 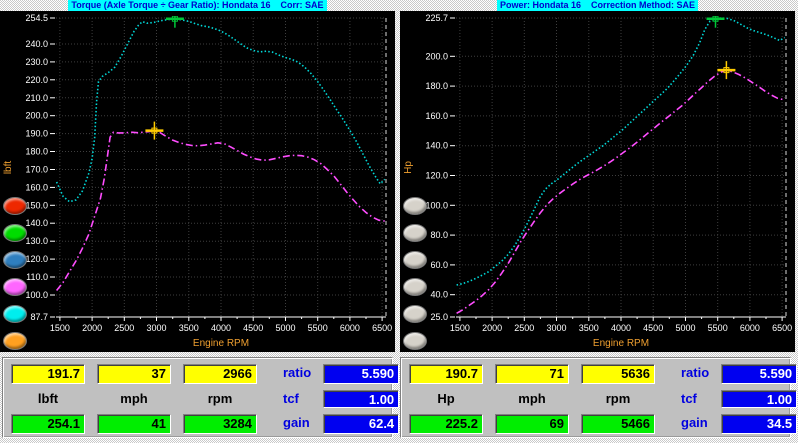 What do you see at coordinates (36, 241) in the screenshot?
I see `svg-text: 130.0` at bounding box center [36, 241].